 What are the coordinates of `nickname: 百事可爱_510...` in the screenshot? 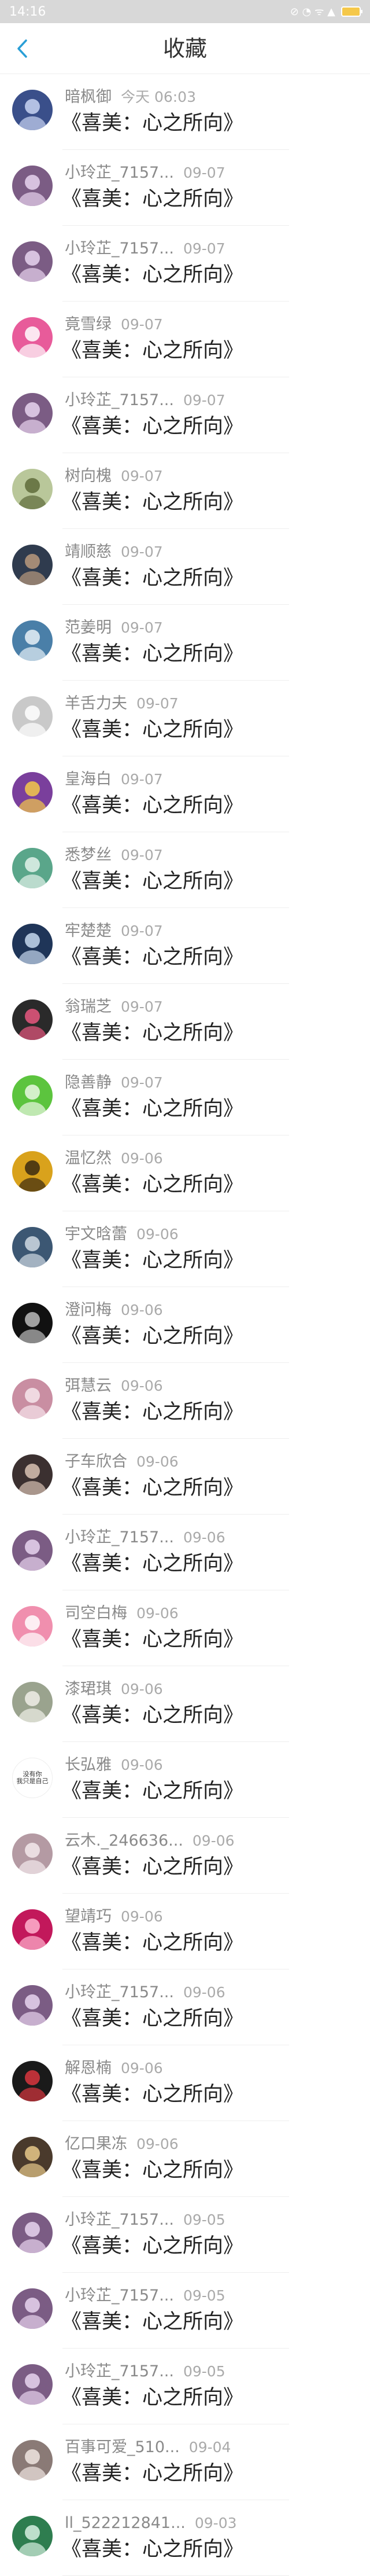 It's located at (122, 2447).